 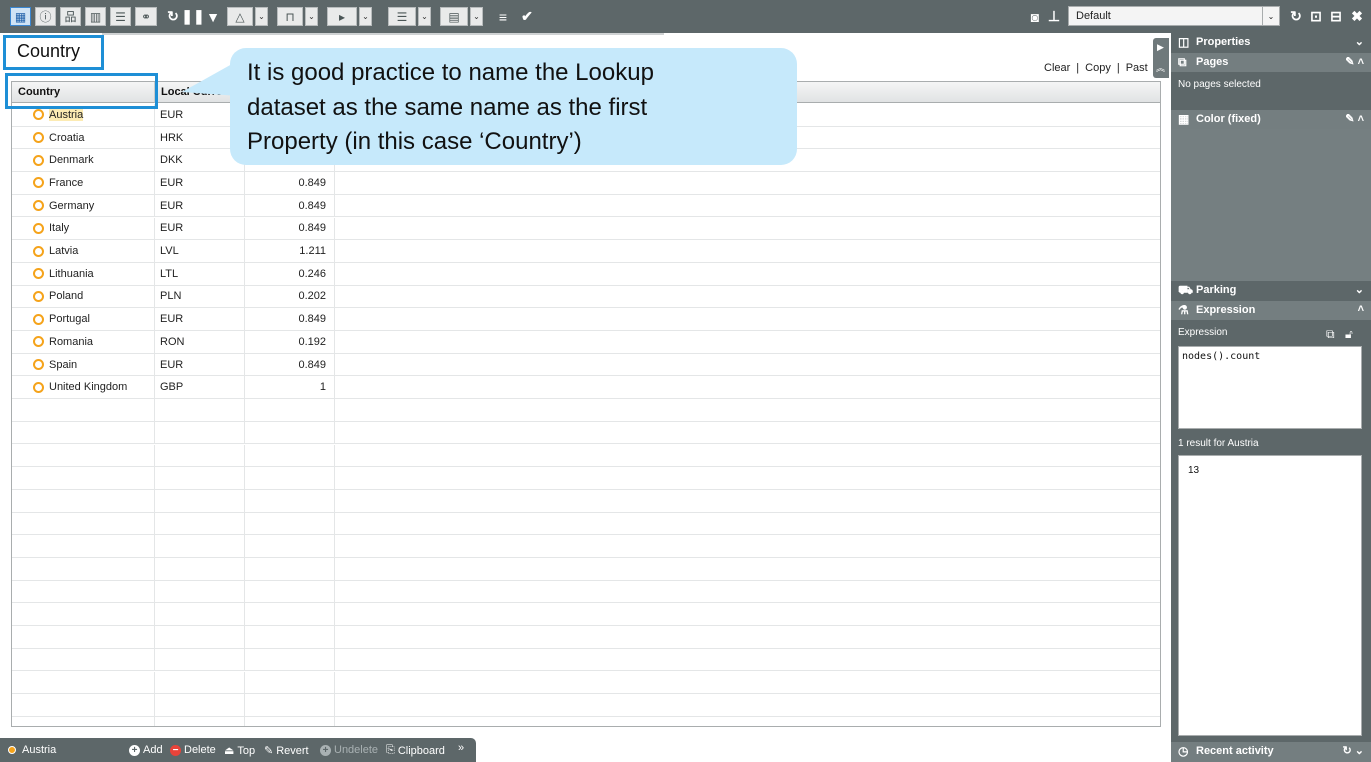 I want to click on properties-header: ◫ Properties ⌄, so click(x=1271, y=42).